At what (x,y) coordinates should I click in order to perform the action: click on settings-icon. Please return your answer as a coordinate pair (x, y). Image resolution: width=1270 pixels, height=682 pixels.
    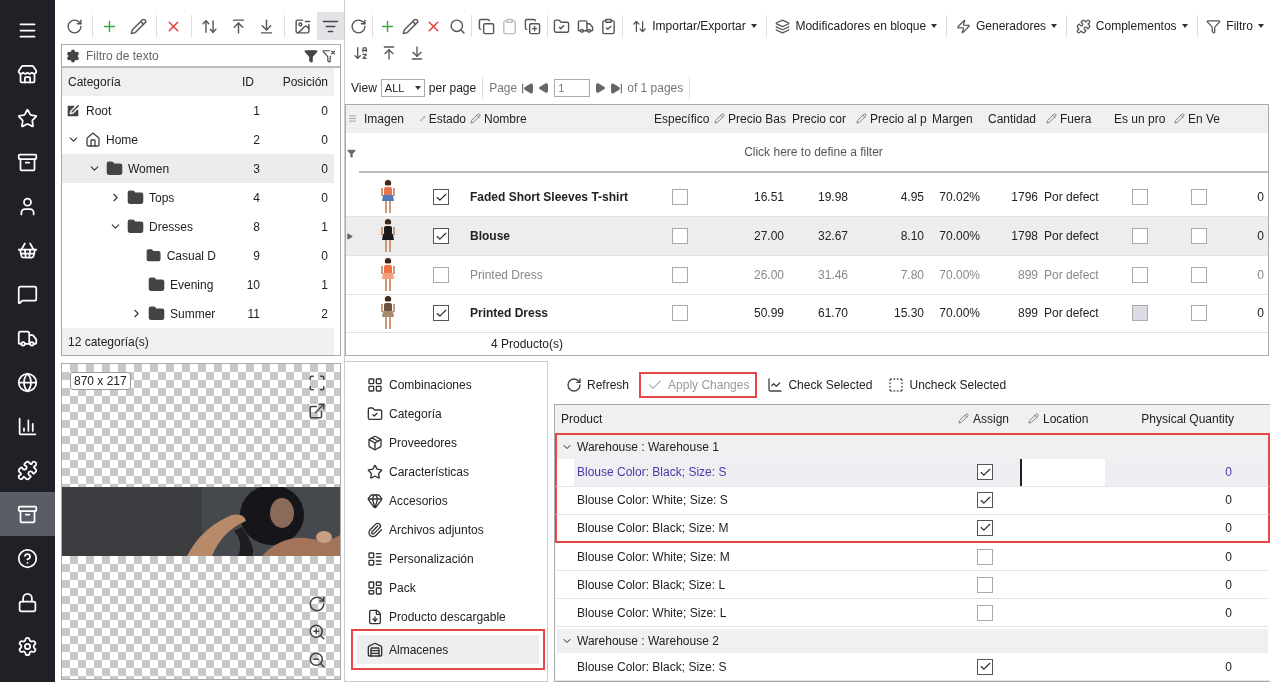
    Looking at the image, I should click on (73, 55).